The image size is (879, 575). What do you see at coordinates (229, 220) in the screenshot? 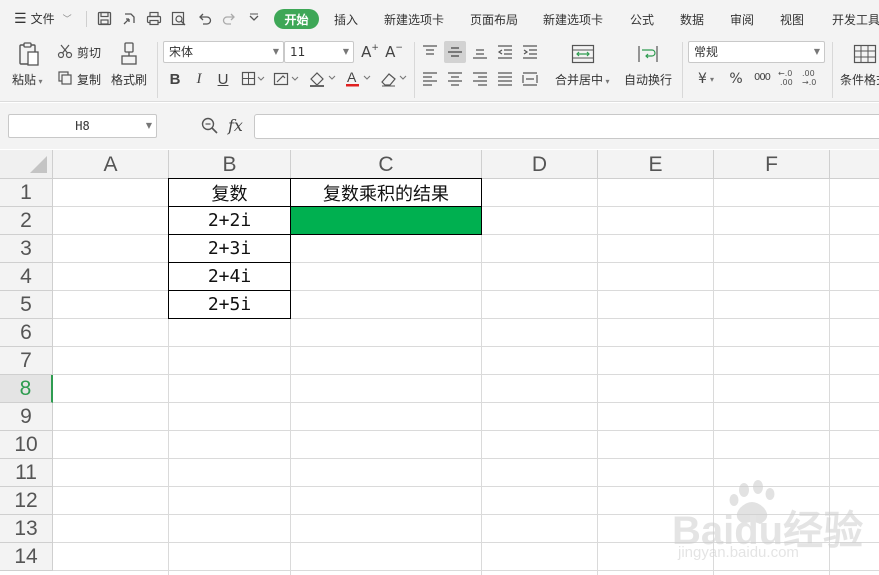
I see `cell-b2: 2+2i` at bounding box center [229, 220].